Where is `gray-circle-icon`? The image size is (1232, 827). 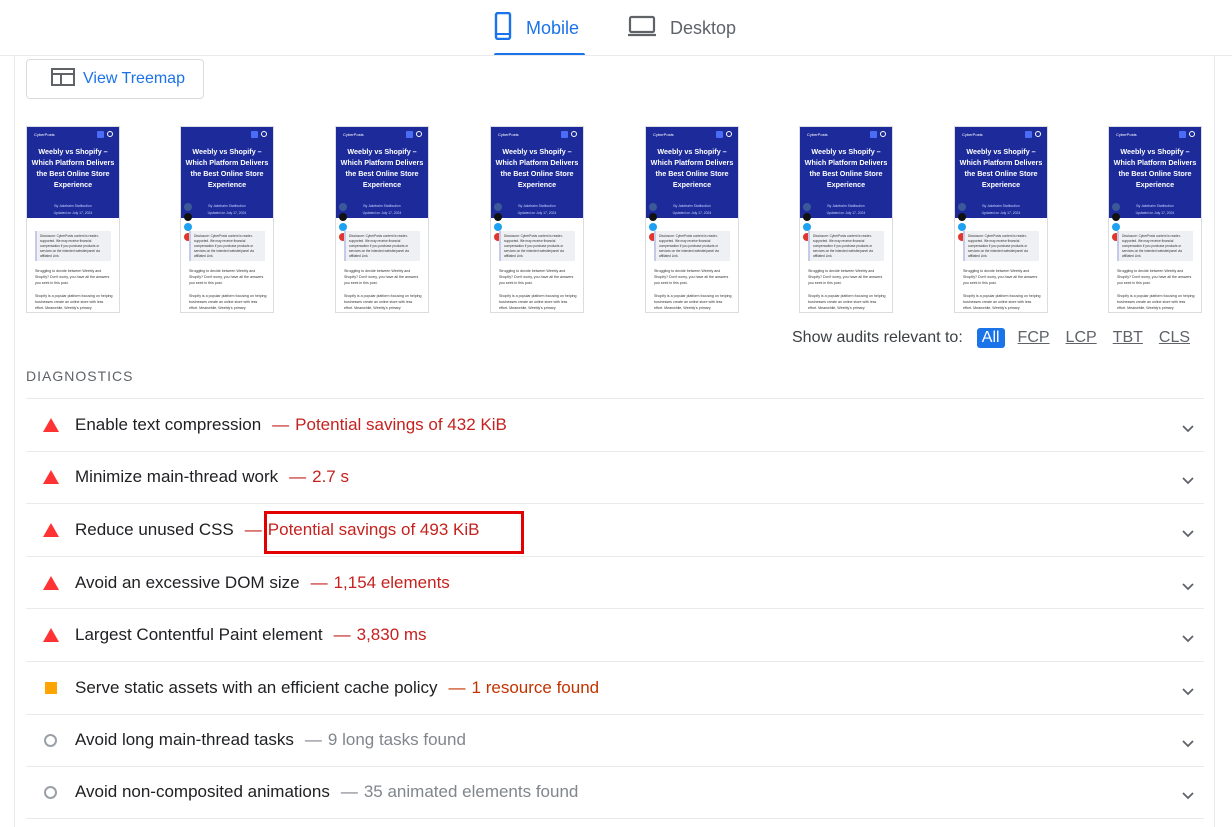 gray-circle-icon is located at coordinates (50, 792).